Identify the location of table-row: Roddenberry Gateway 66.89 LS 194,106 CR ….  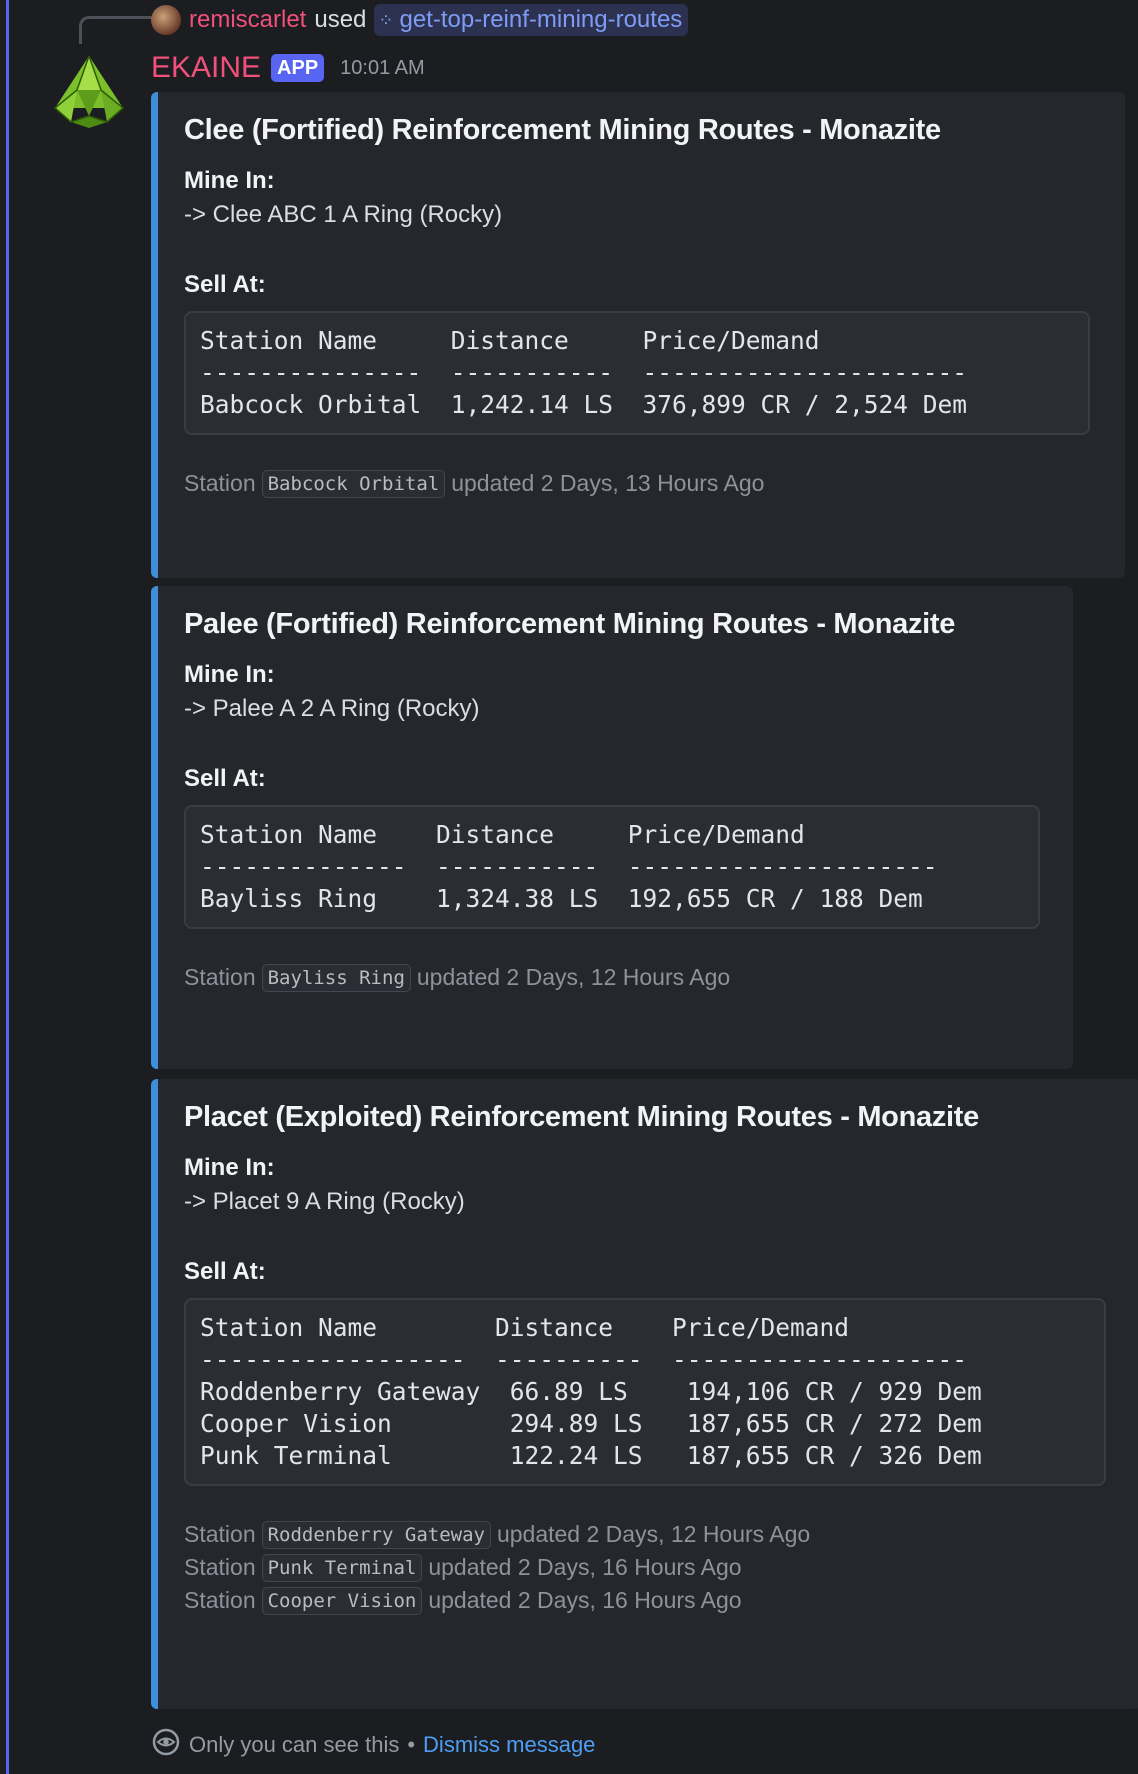
(591, 1391).